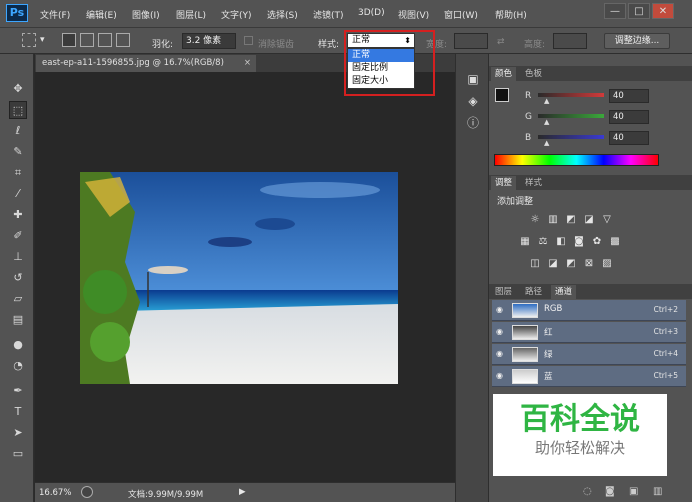 The height and width of the screenshot is (502, 692). What do you see at coordinates (503, 292) in the screenshot?
I see `tab-layers: 图层` at bounding box center [503, 292].